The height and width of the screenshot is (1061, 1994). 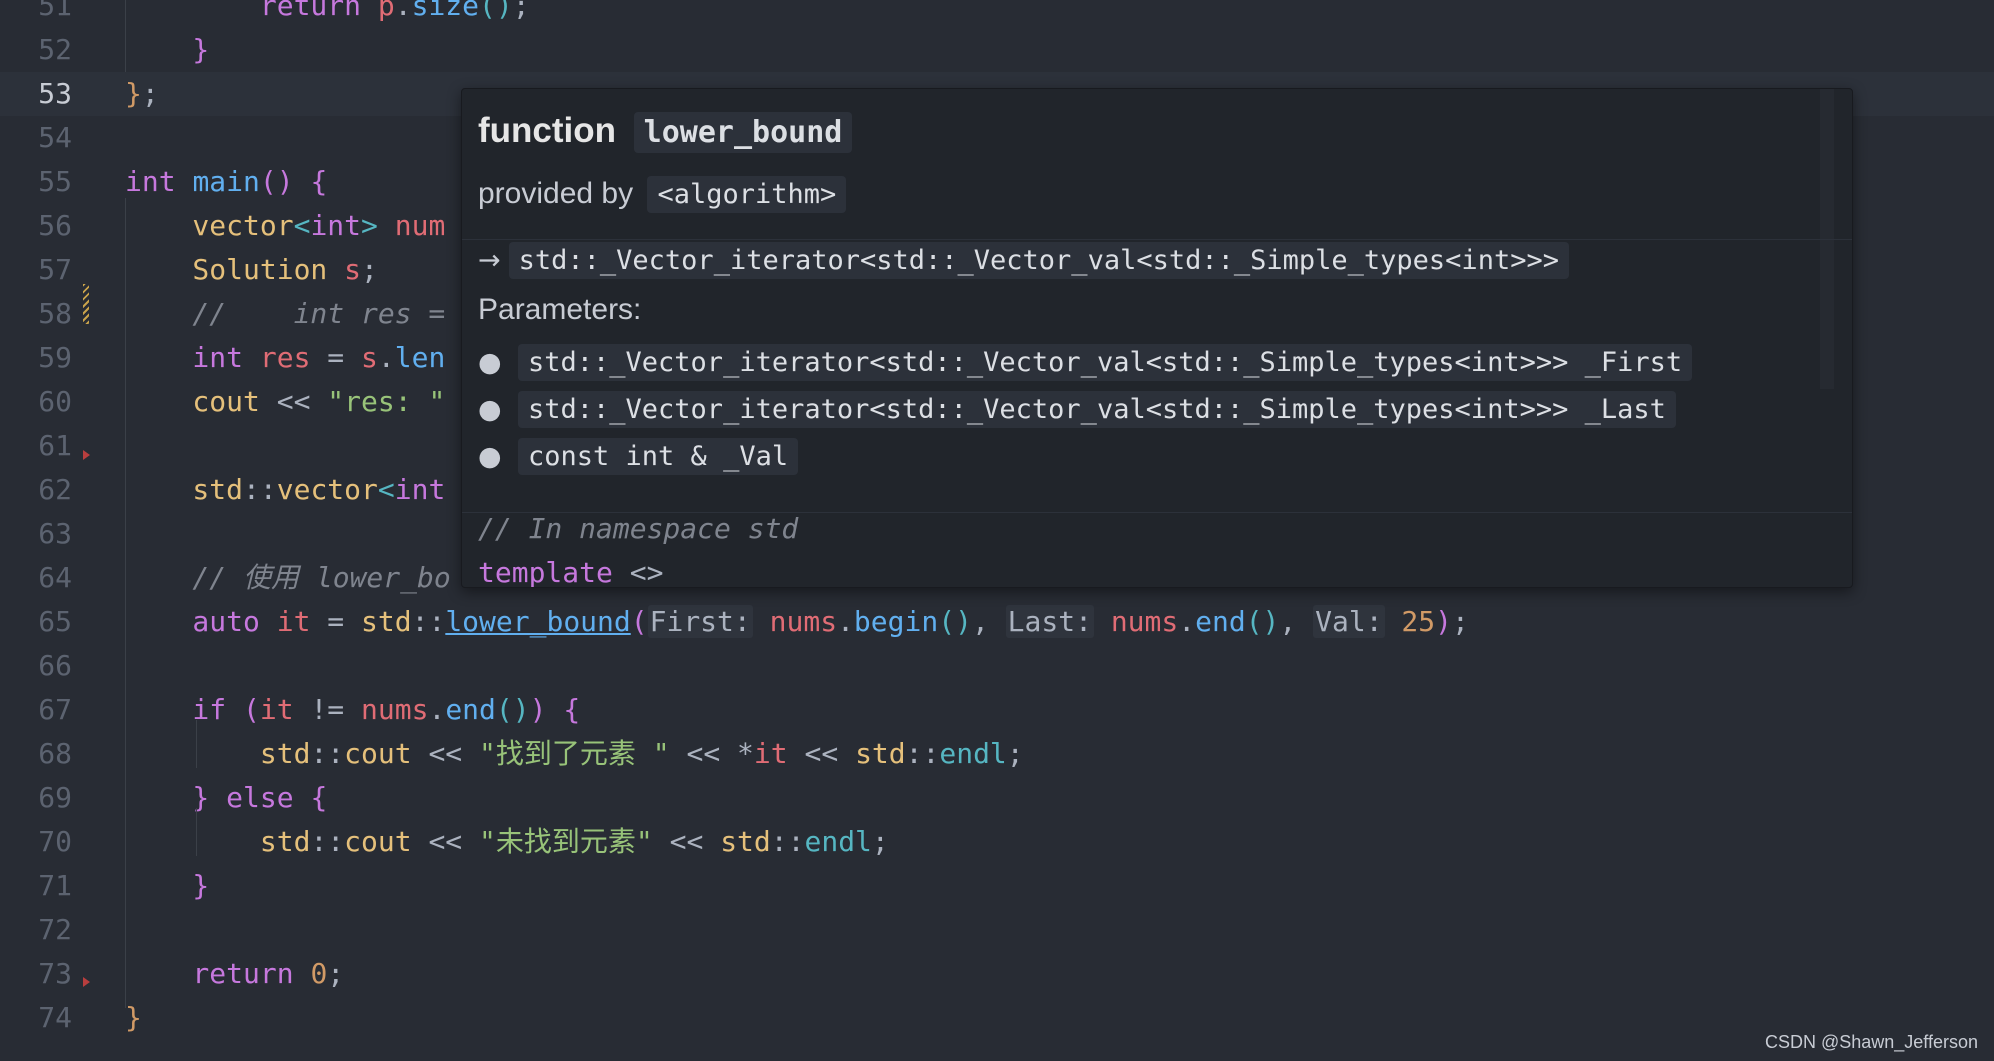 I want to click on code-text: // int res =, so click(x=285, y=314).